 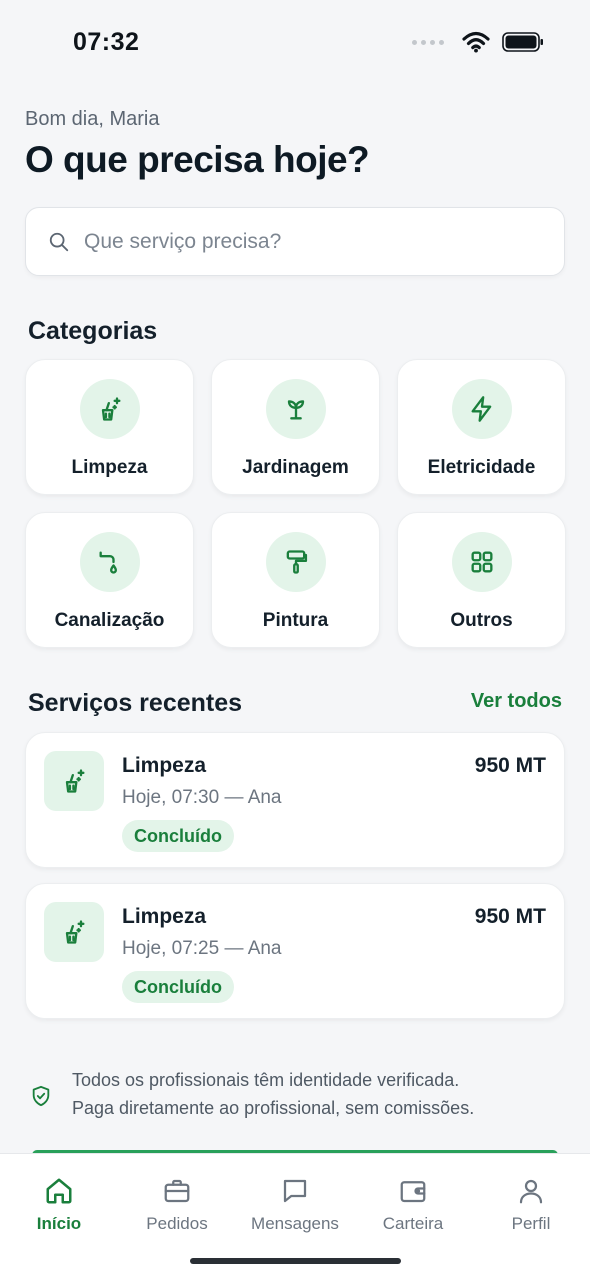 I want to click on tab-mensagens: Mensagens, so click(x=295, y=1205).